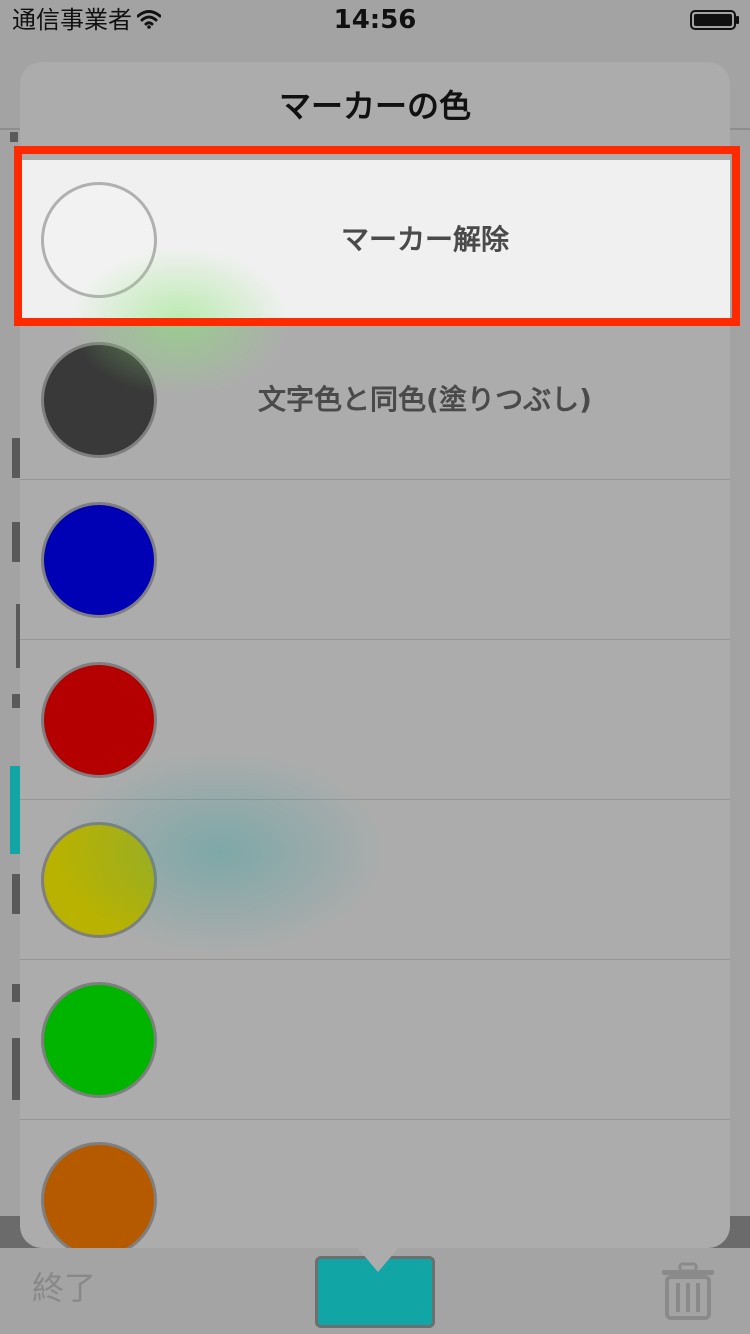 The height and width of the screenshot is (1334, 750). What do you see at coordinates (424, 239) in the screenshot?
I see `color-option-label: マーカー解除` at bounding box center [424, 239].